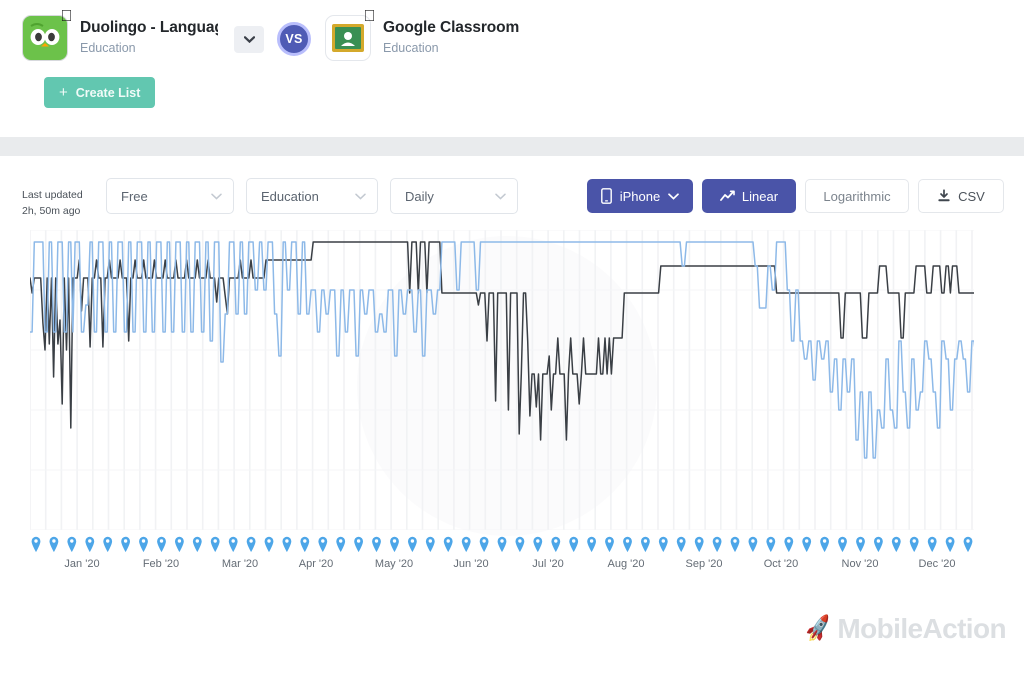 This screenshot has width=1024, height=677. What do you see at coordinates (82, 564) in the screenshot?
I see `x-axis-tick-label: Jan '20` at bounding box center [82, 564].